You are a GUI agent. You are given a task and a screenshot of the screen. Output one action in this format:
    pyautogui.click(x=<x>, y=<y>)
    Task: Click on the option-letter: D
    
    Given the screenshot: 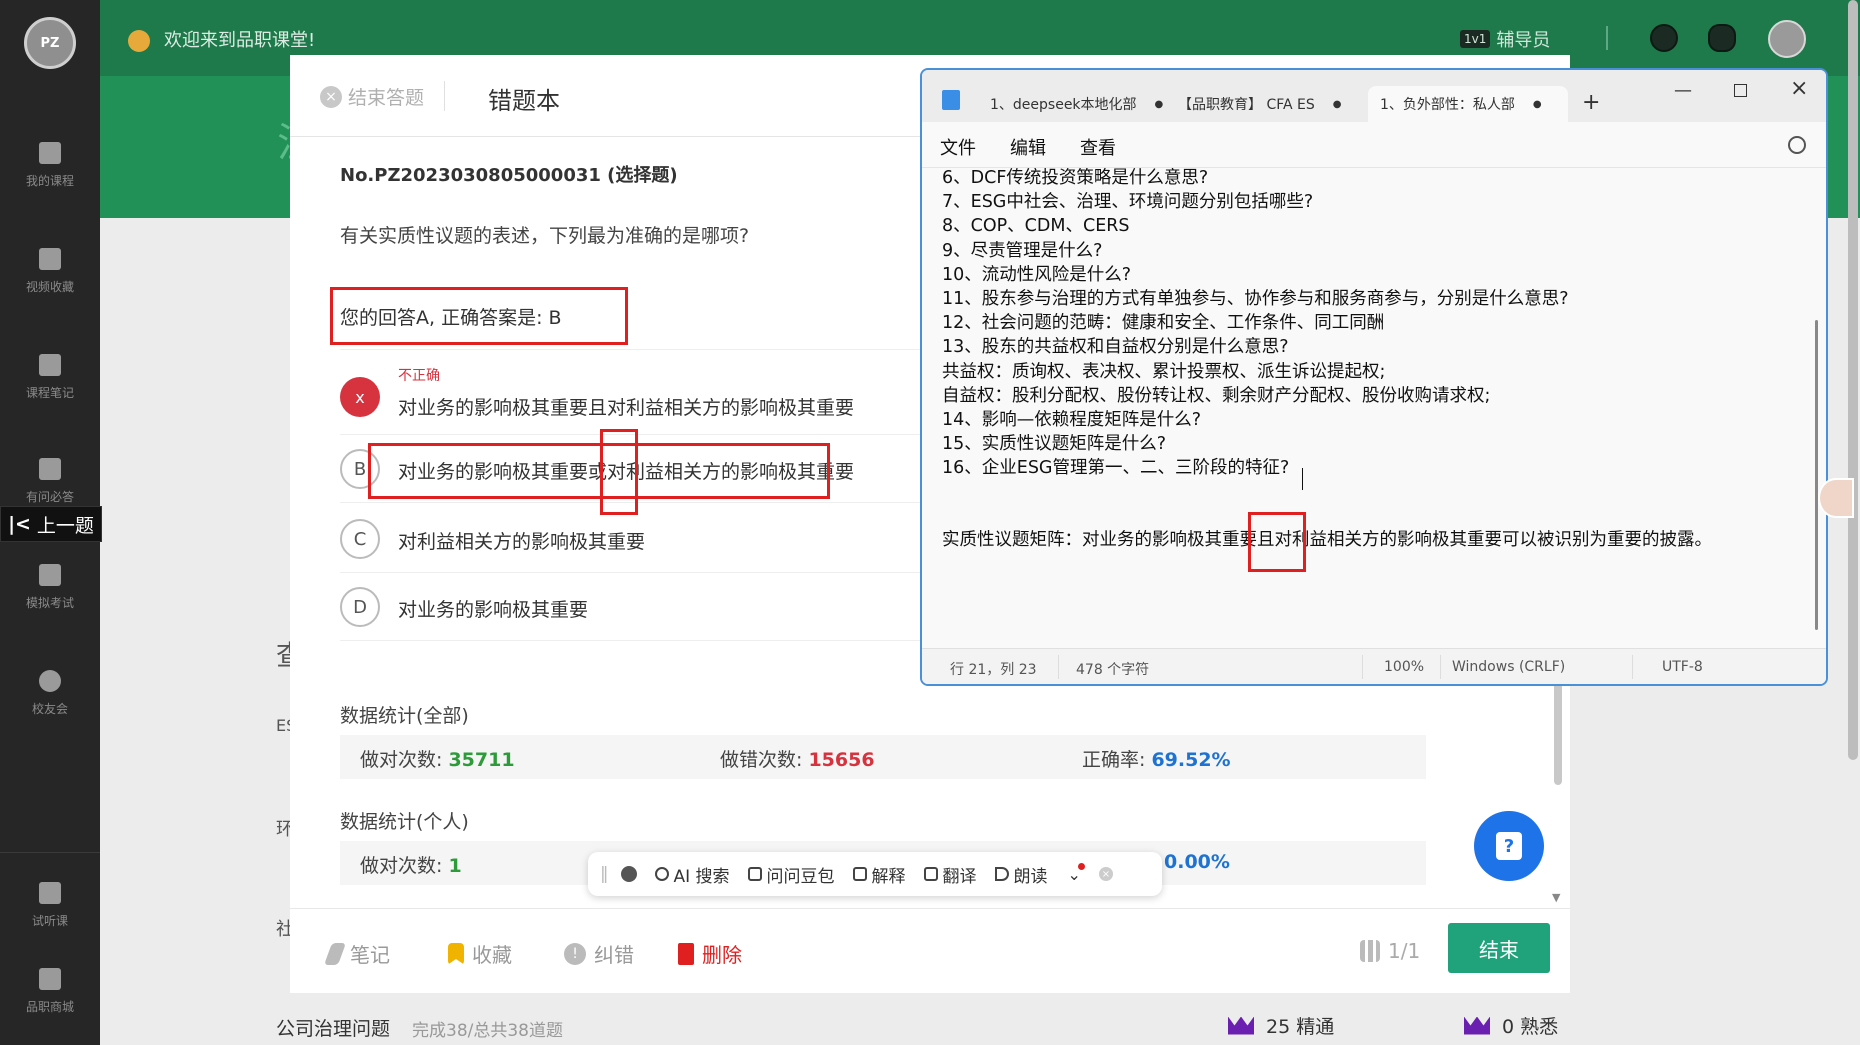 What is the action you would take?
    pyautogui.click(x=360, y=607)
    